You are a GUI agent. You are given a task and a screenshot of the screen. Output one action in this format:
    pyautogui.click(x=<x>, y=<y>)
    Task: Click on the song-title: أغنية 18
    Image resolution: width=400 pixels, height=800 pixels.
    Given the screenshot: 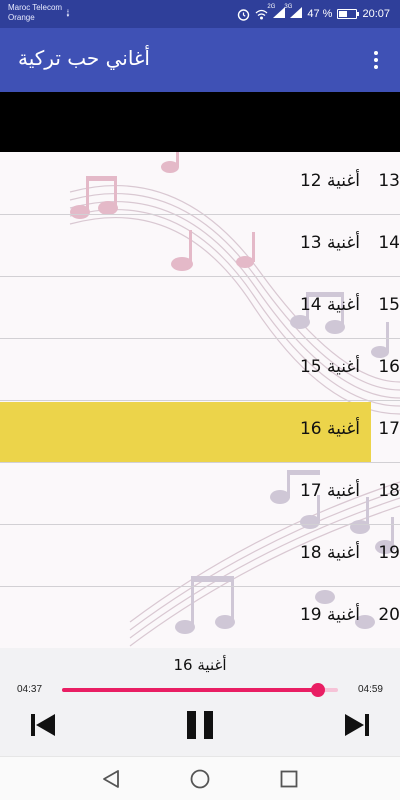 What is the action you would take?
    pyautogui.click(x=329, y=553)
    